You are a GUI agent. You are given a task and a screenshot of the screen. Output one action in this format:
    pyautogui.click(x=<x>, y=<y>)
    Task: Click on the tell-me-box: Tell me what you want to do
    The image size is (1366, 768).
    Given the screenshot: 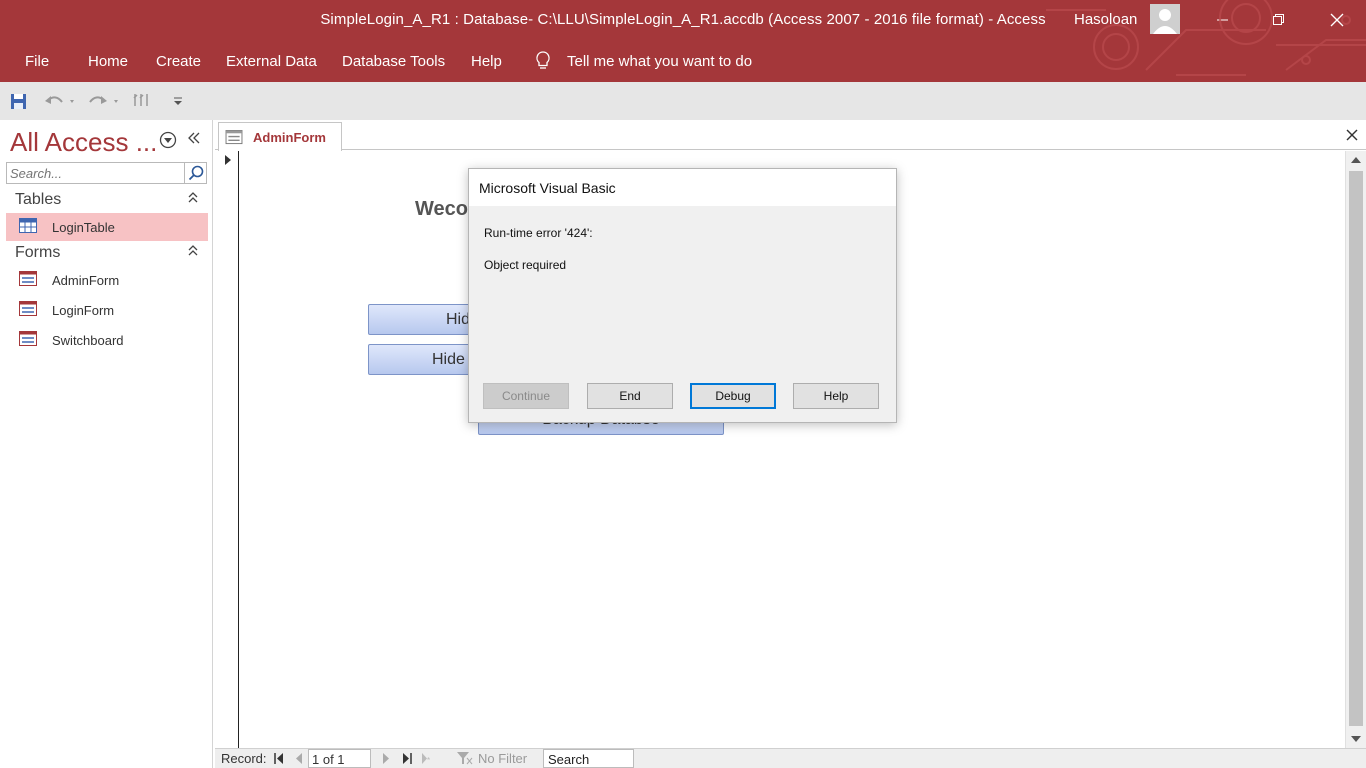 What is the action you would take?
    pyautogui.click(x=659, y=61)
    